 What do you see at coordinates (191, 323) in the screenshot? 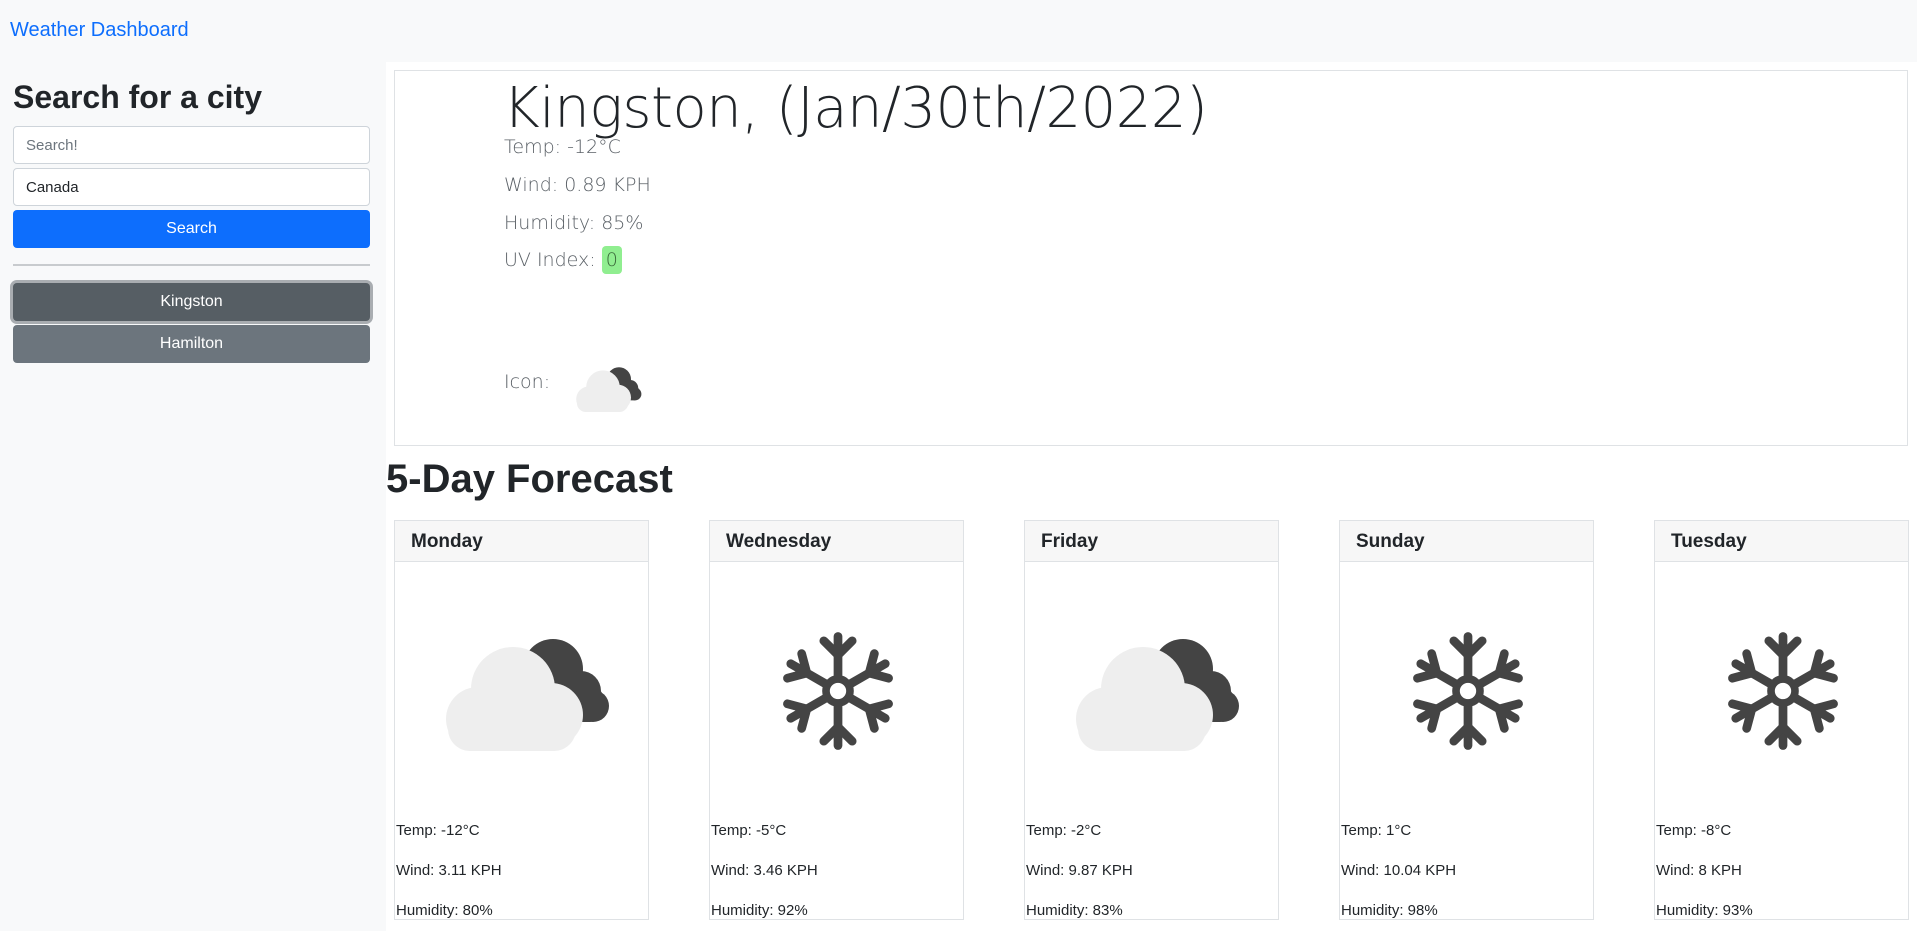
I see `search-history: Kingston Hamilton` at bounding box center [191, 323].